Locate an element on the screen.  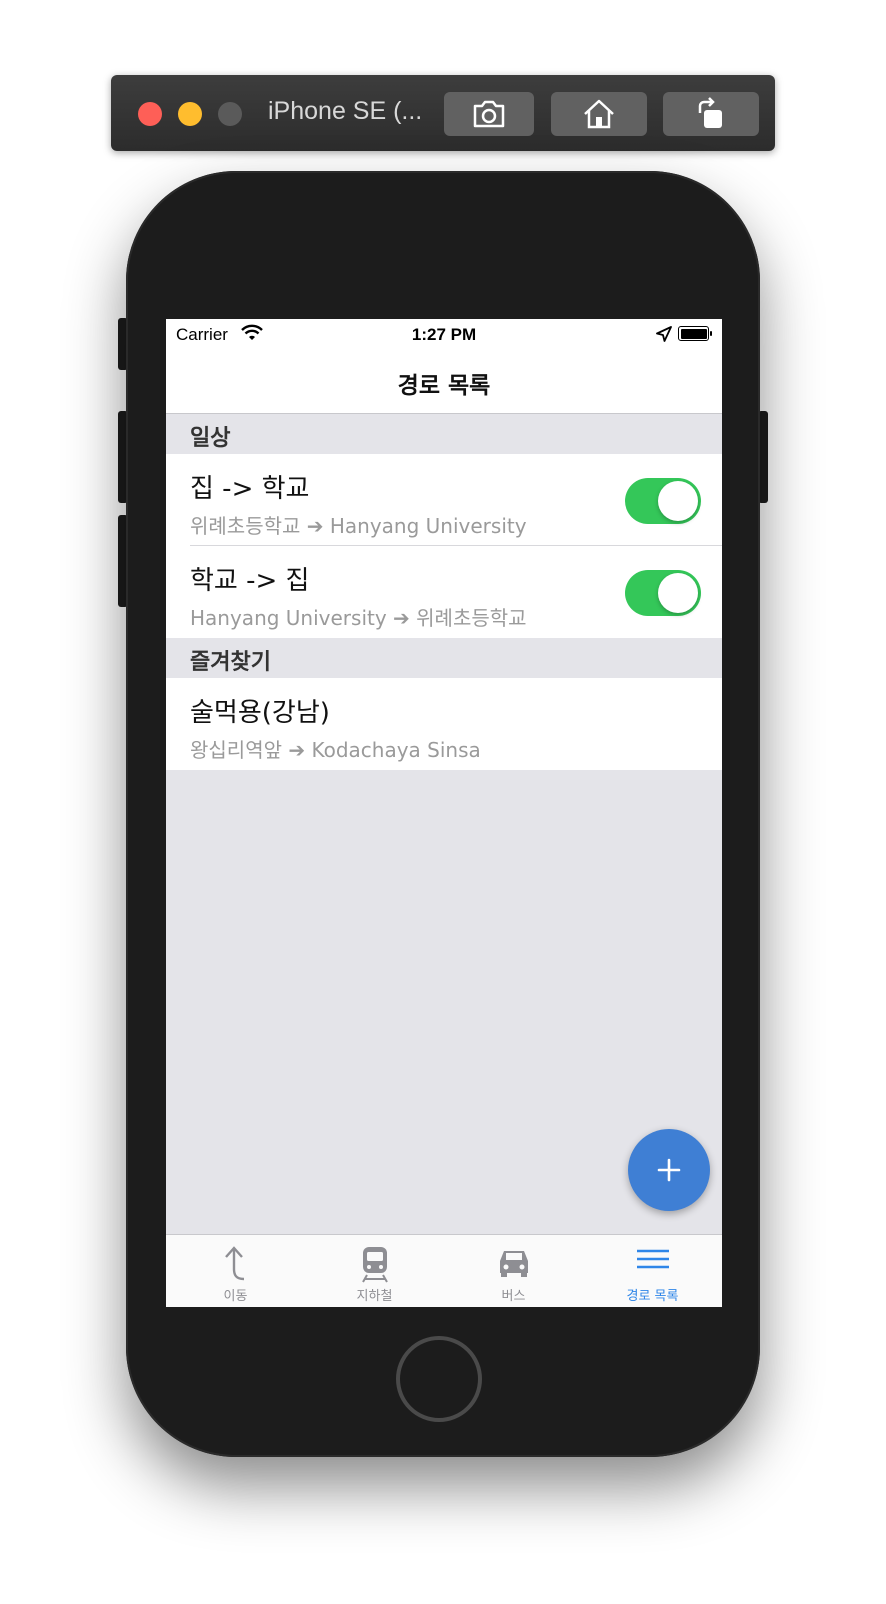
tab-label: 이동 is located at coordinates (235, 1296).